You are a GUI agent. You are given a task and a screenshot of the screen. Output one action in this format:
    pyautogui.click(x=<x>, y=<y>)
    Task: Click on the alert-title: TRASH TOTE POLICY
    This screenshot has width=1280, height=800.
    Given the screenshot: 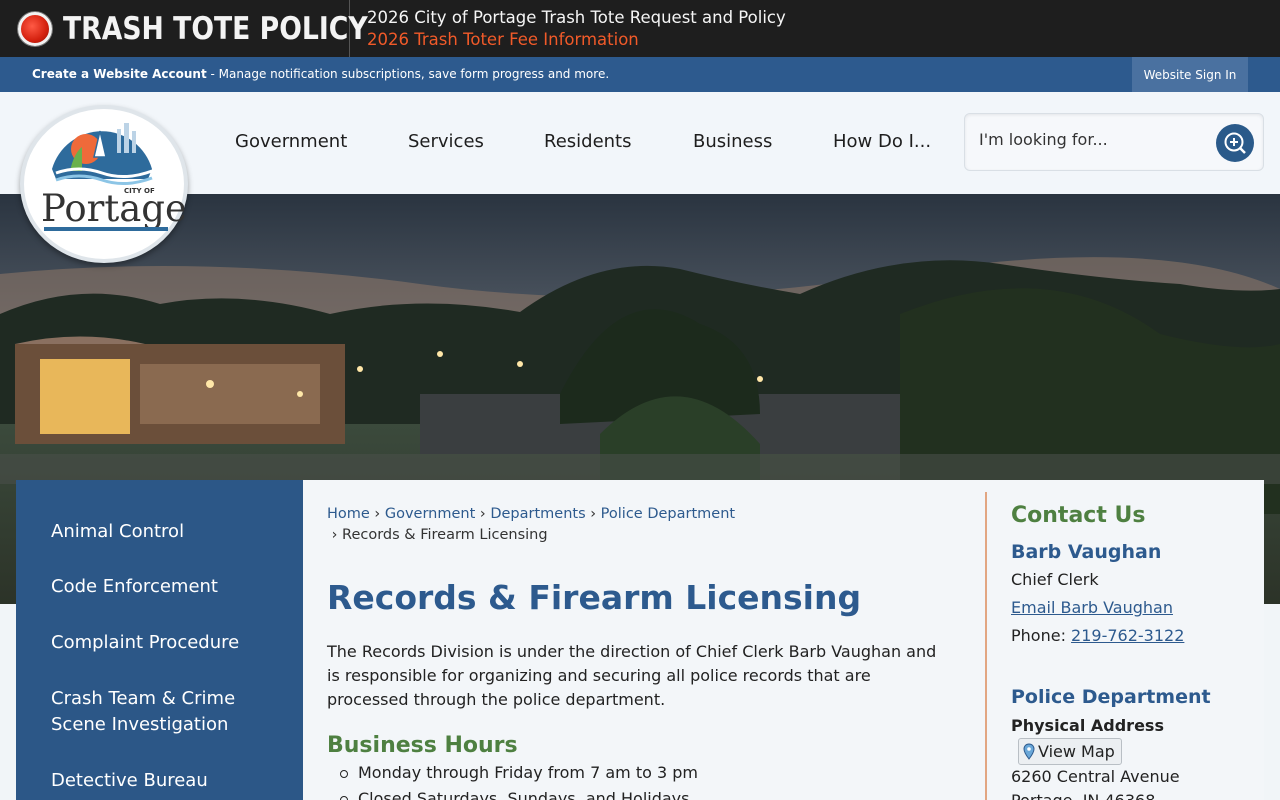 What is the action you would take?
    pyautogui.click(x=215, y=28)
    